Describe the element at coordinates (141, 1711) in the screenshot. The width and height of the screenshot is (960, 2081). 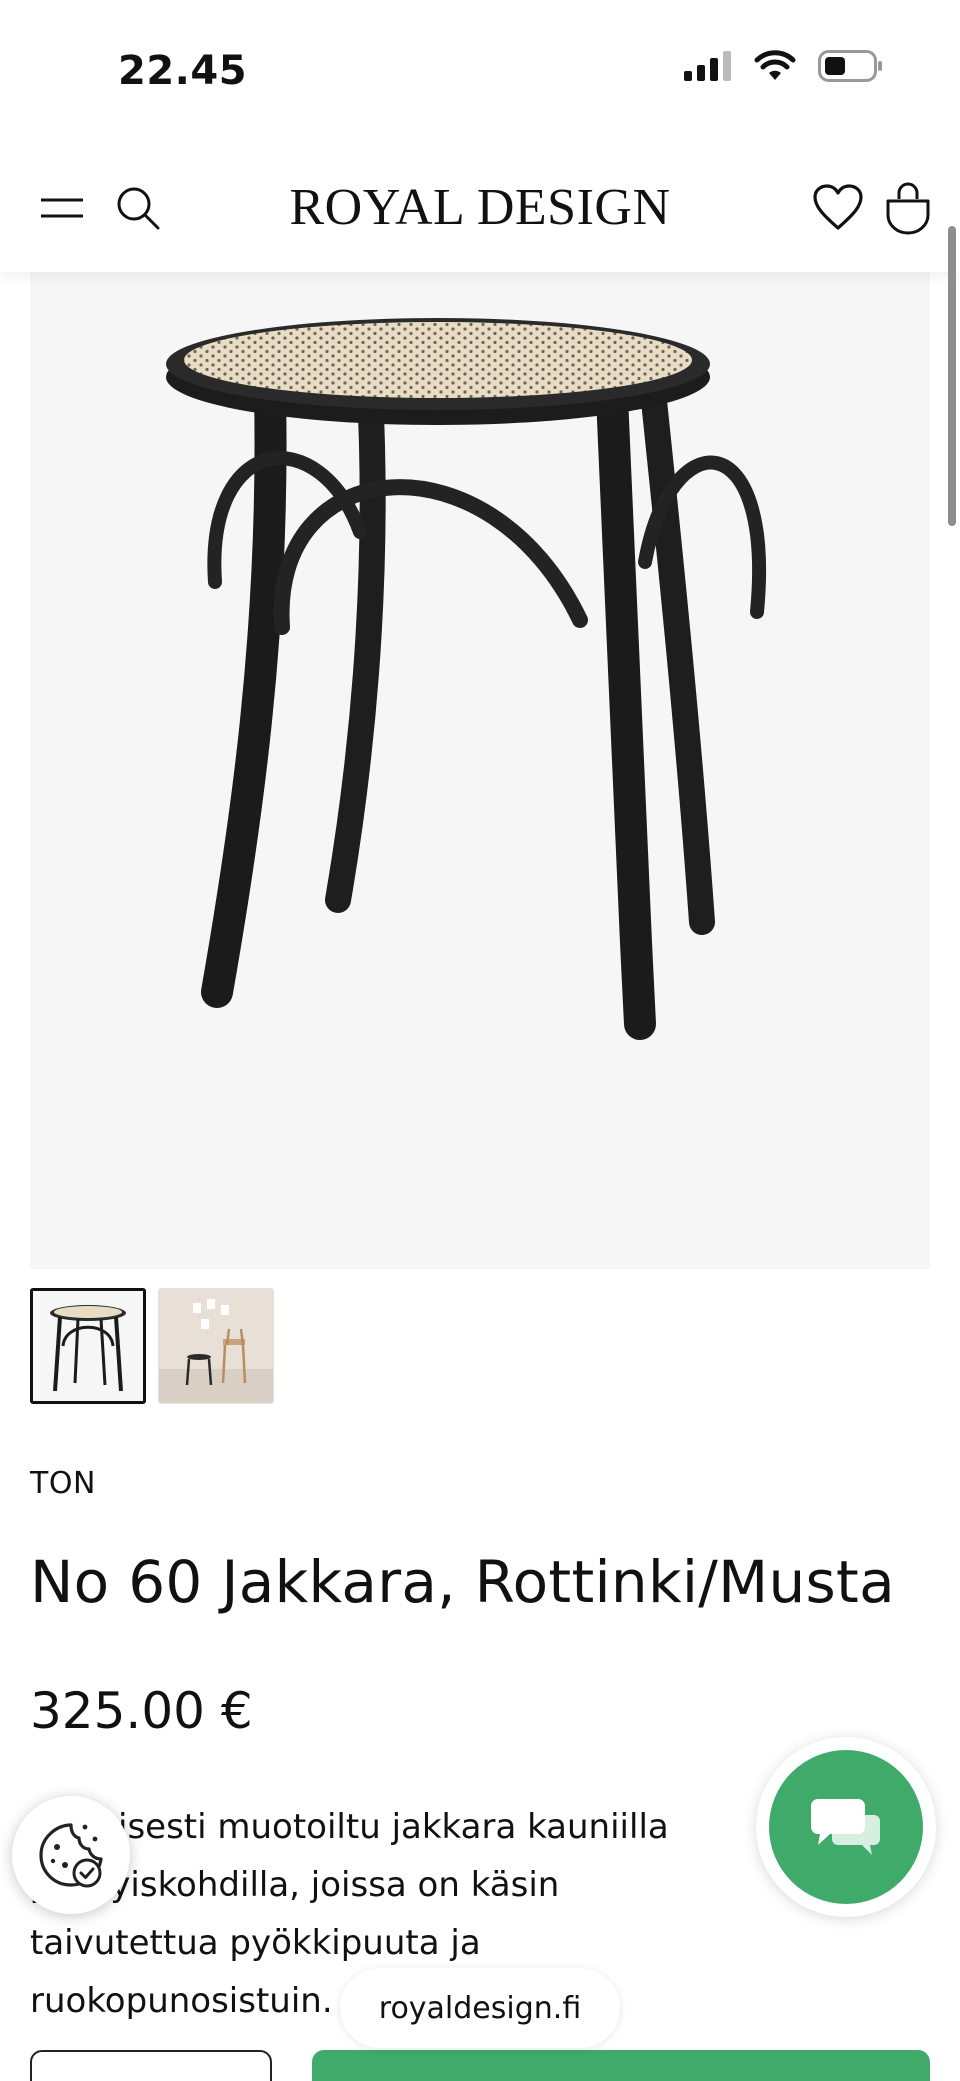
I see `product-price: 325.00 €` at that location.